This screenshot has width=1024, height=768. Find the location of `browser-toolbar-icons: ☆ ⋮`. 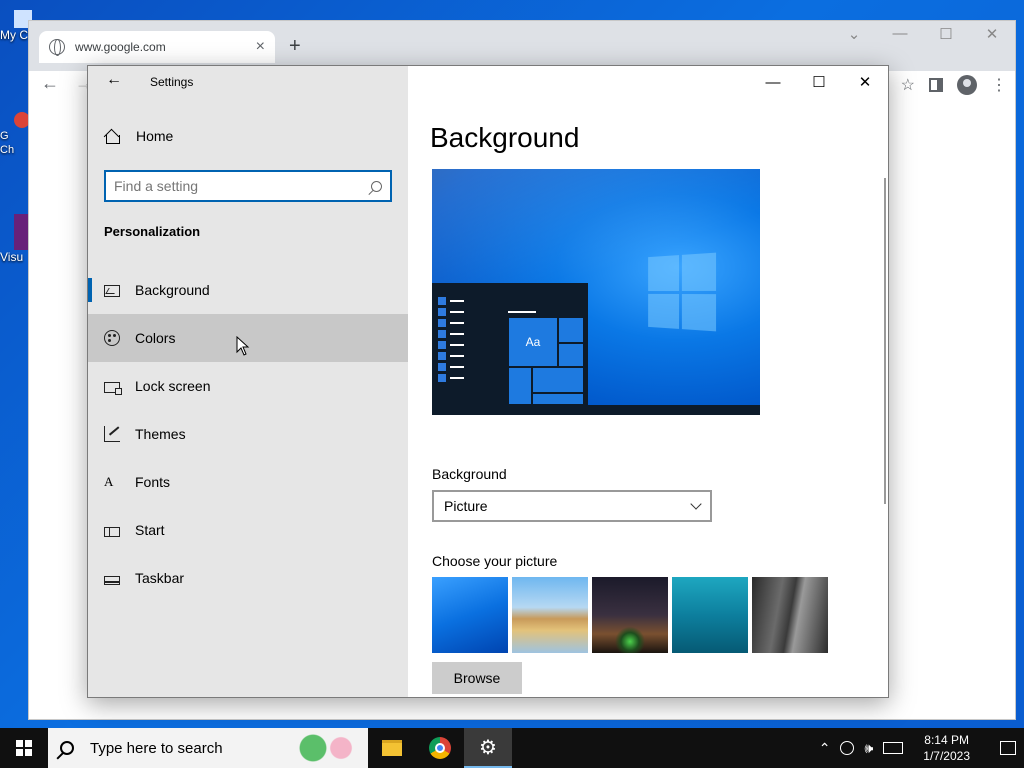

browser-toolbar-icons: ☆ ⋮ is located at coordinates (954, 85).